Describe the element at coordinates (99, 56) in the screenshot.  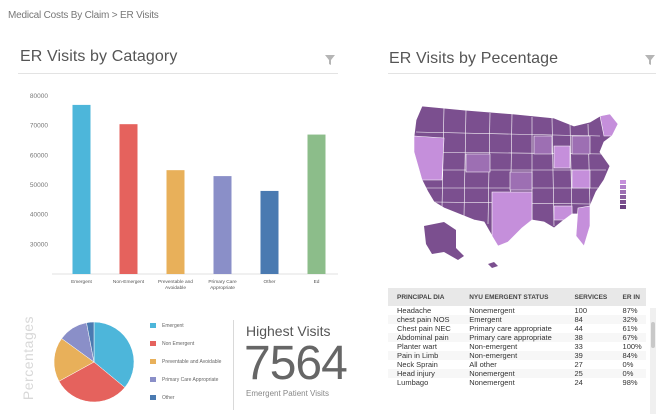
I see `er-visits-by-category-title: ER Visits by Catagory` at that location.